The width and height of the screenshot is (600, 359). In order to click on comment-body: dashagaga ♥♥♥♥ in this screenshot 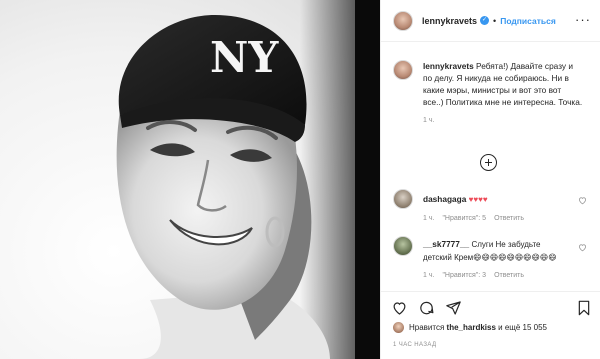, I will do `click(497, 197)`.